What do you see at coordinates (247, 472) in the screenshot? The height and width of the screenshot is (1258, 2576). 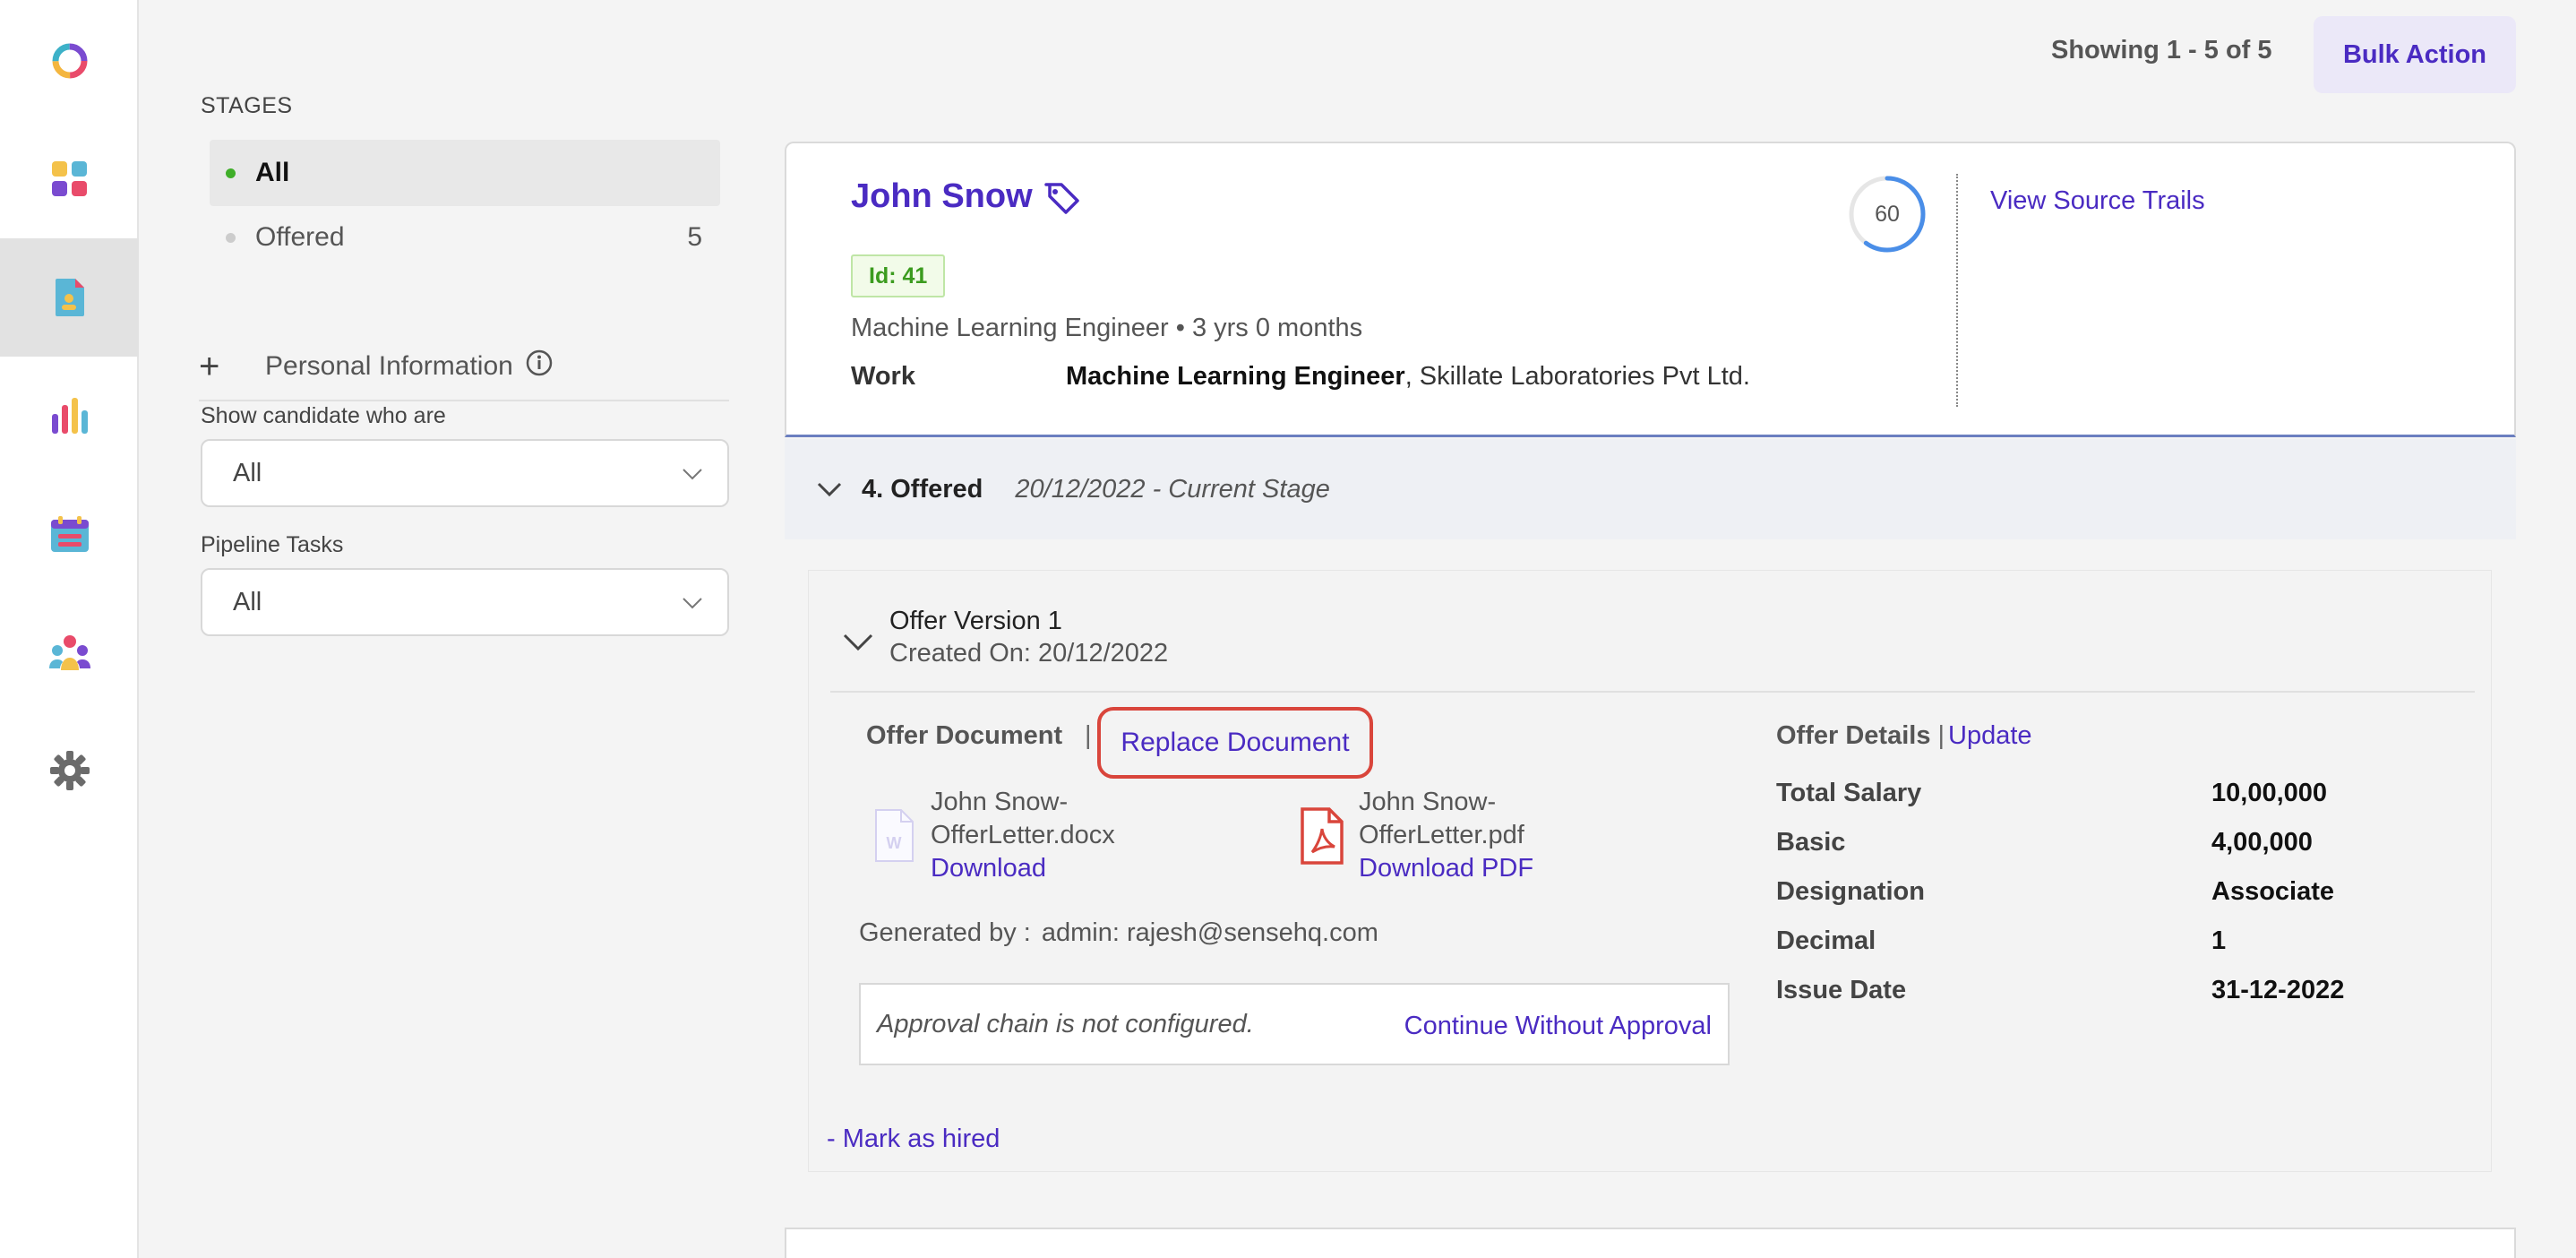 I see `show-candidate-value: All` at bounding box center [247, 472].